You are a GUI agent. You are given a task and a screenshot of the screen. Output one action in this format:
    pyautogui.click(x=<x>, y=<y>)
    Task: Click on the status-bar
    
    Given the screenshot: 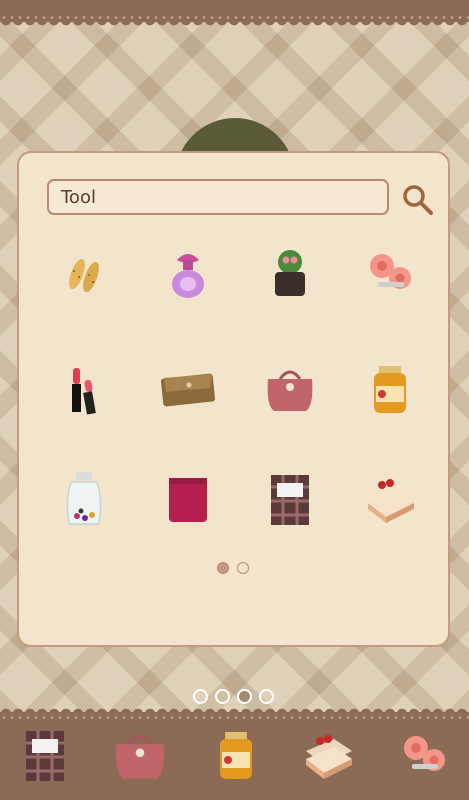 What is the action you would take?
    pyautogui.click(x=234, y=14)
    